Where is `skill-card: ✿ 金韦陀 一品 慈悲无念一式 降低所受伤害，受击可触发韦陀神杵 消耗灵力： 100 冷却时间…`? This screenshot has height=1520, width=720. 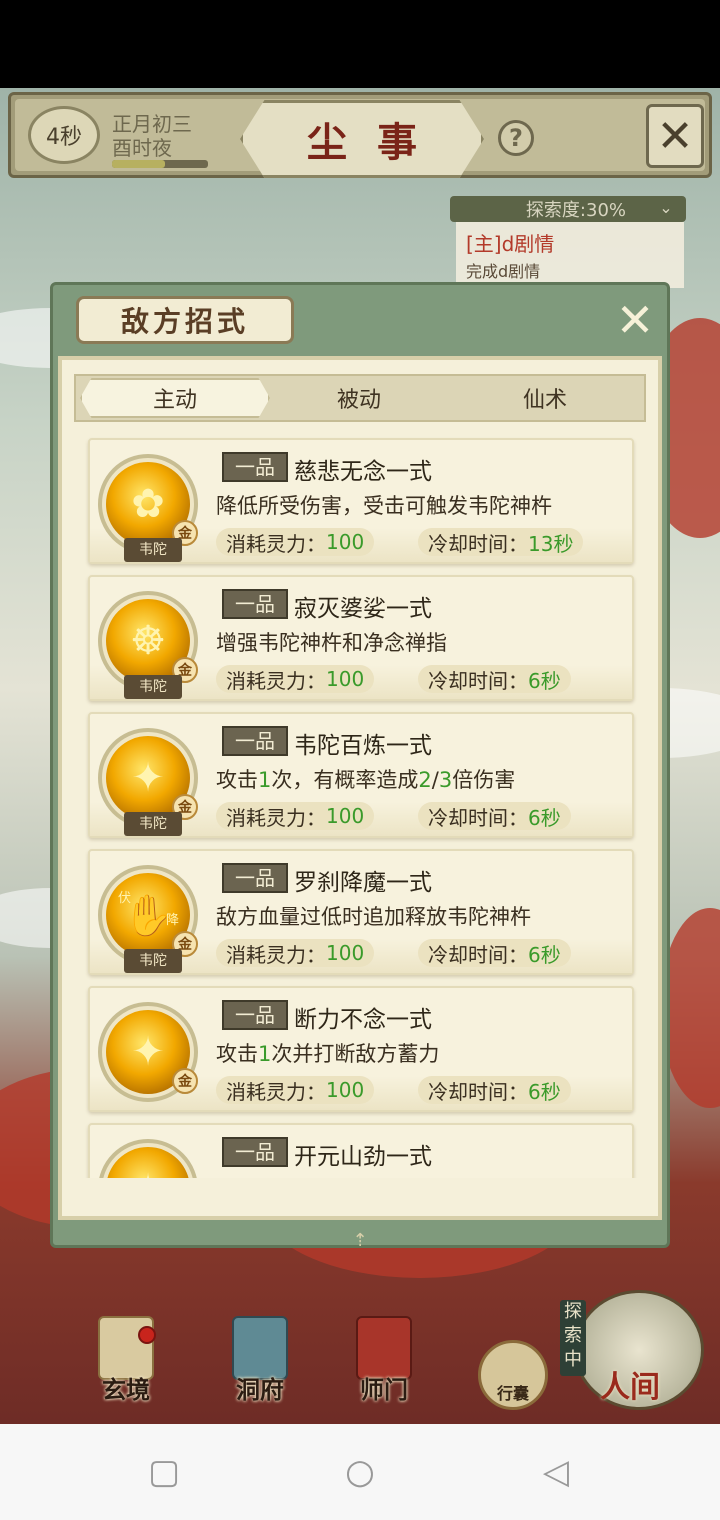
skill-card: ✿ 金韦陀 一品 慈悲无念一式 降低所受伤害，受击可触发韦陀神杵 消耗灵力： 100 冷却时间… is located at coordinates (361, 501).